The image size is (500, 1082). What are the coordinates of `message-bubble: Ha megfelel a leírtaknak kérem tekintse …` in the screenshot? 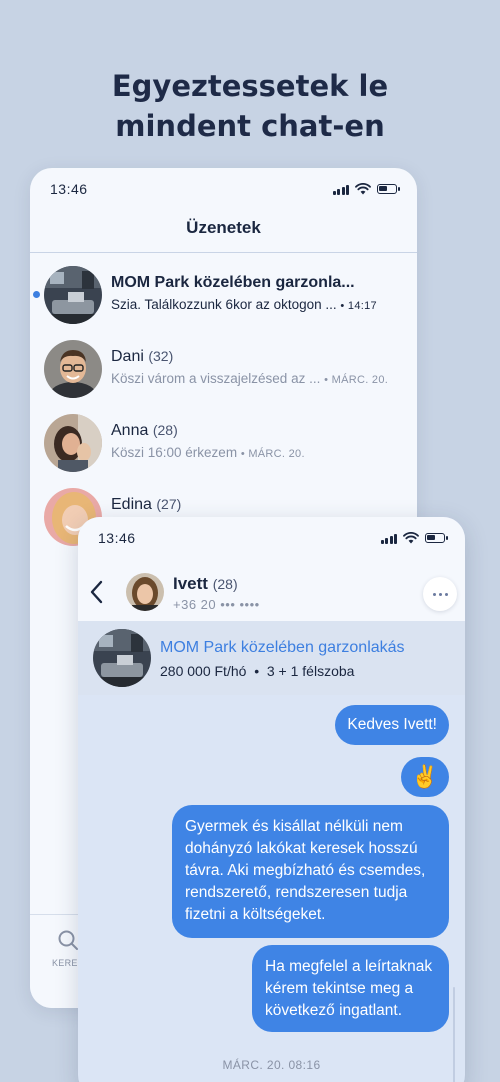 It's located at (350, 988).